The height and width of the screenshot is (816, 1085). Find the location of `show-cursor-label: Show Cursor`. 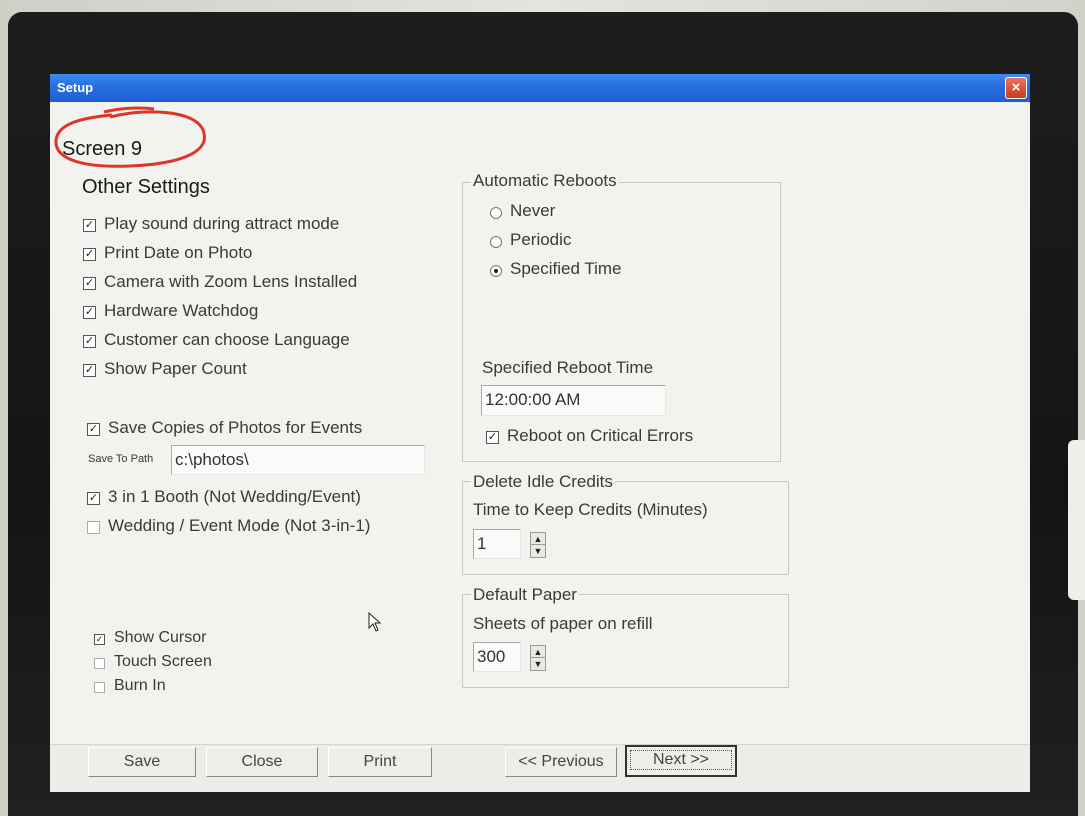

show-cursor-label: Show Cursor is located at coordinates (160, 637).